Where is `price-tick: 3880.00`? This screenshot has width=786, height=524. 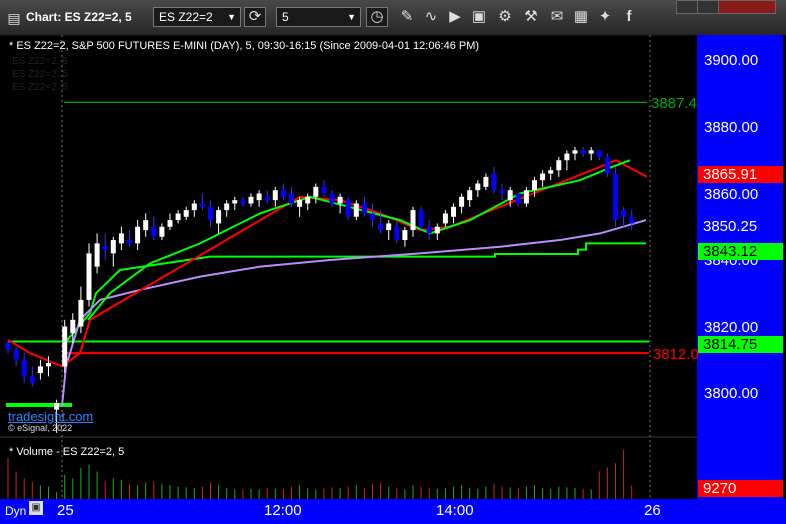 price-tick: 3880.00 is located at coordinates (731, 127).